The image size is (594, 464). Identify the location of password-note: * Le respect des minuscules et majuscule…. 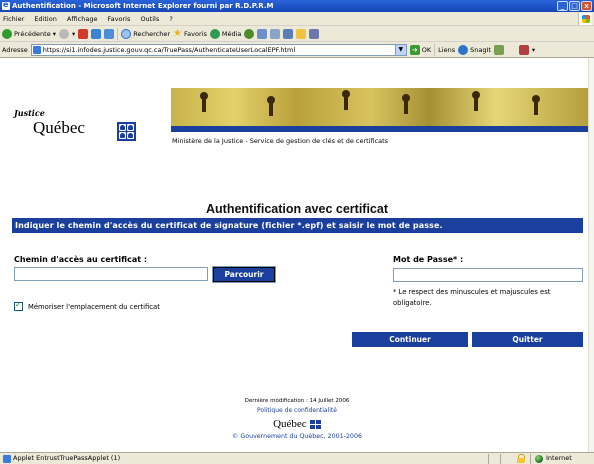
(472, 297).